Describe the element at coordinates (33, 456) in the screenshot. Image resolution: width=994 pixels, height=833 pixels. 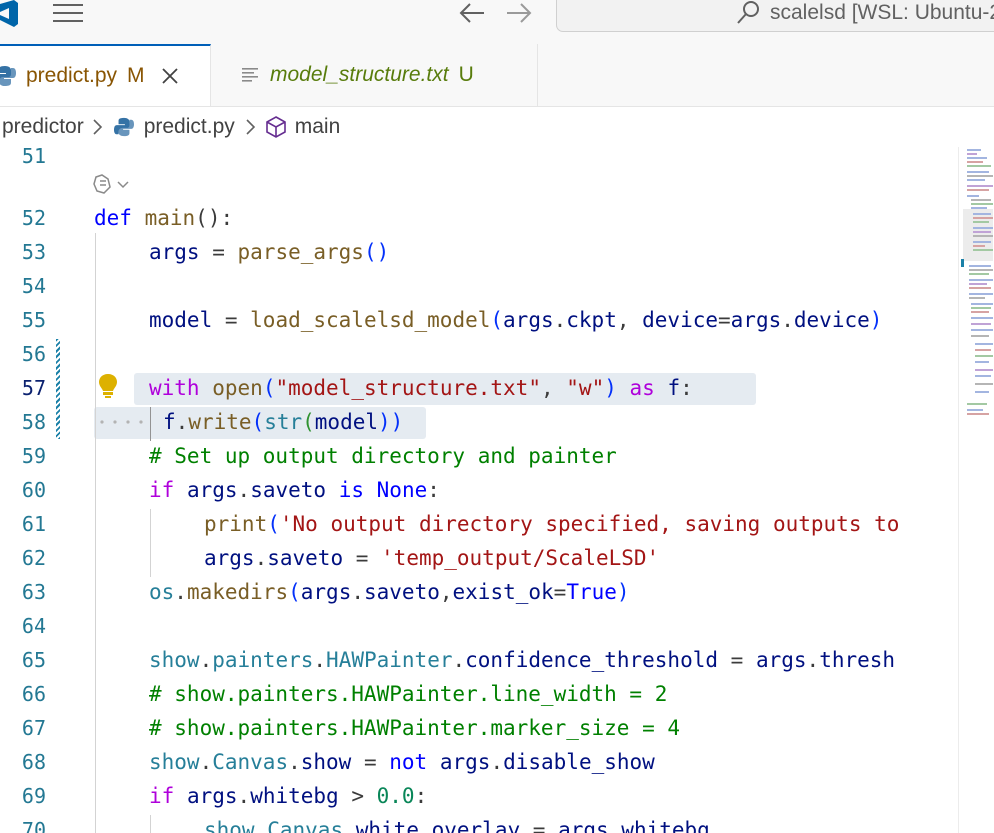
I see `line-number: 59` at that location.